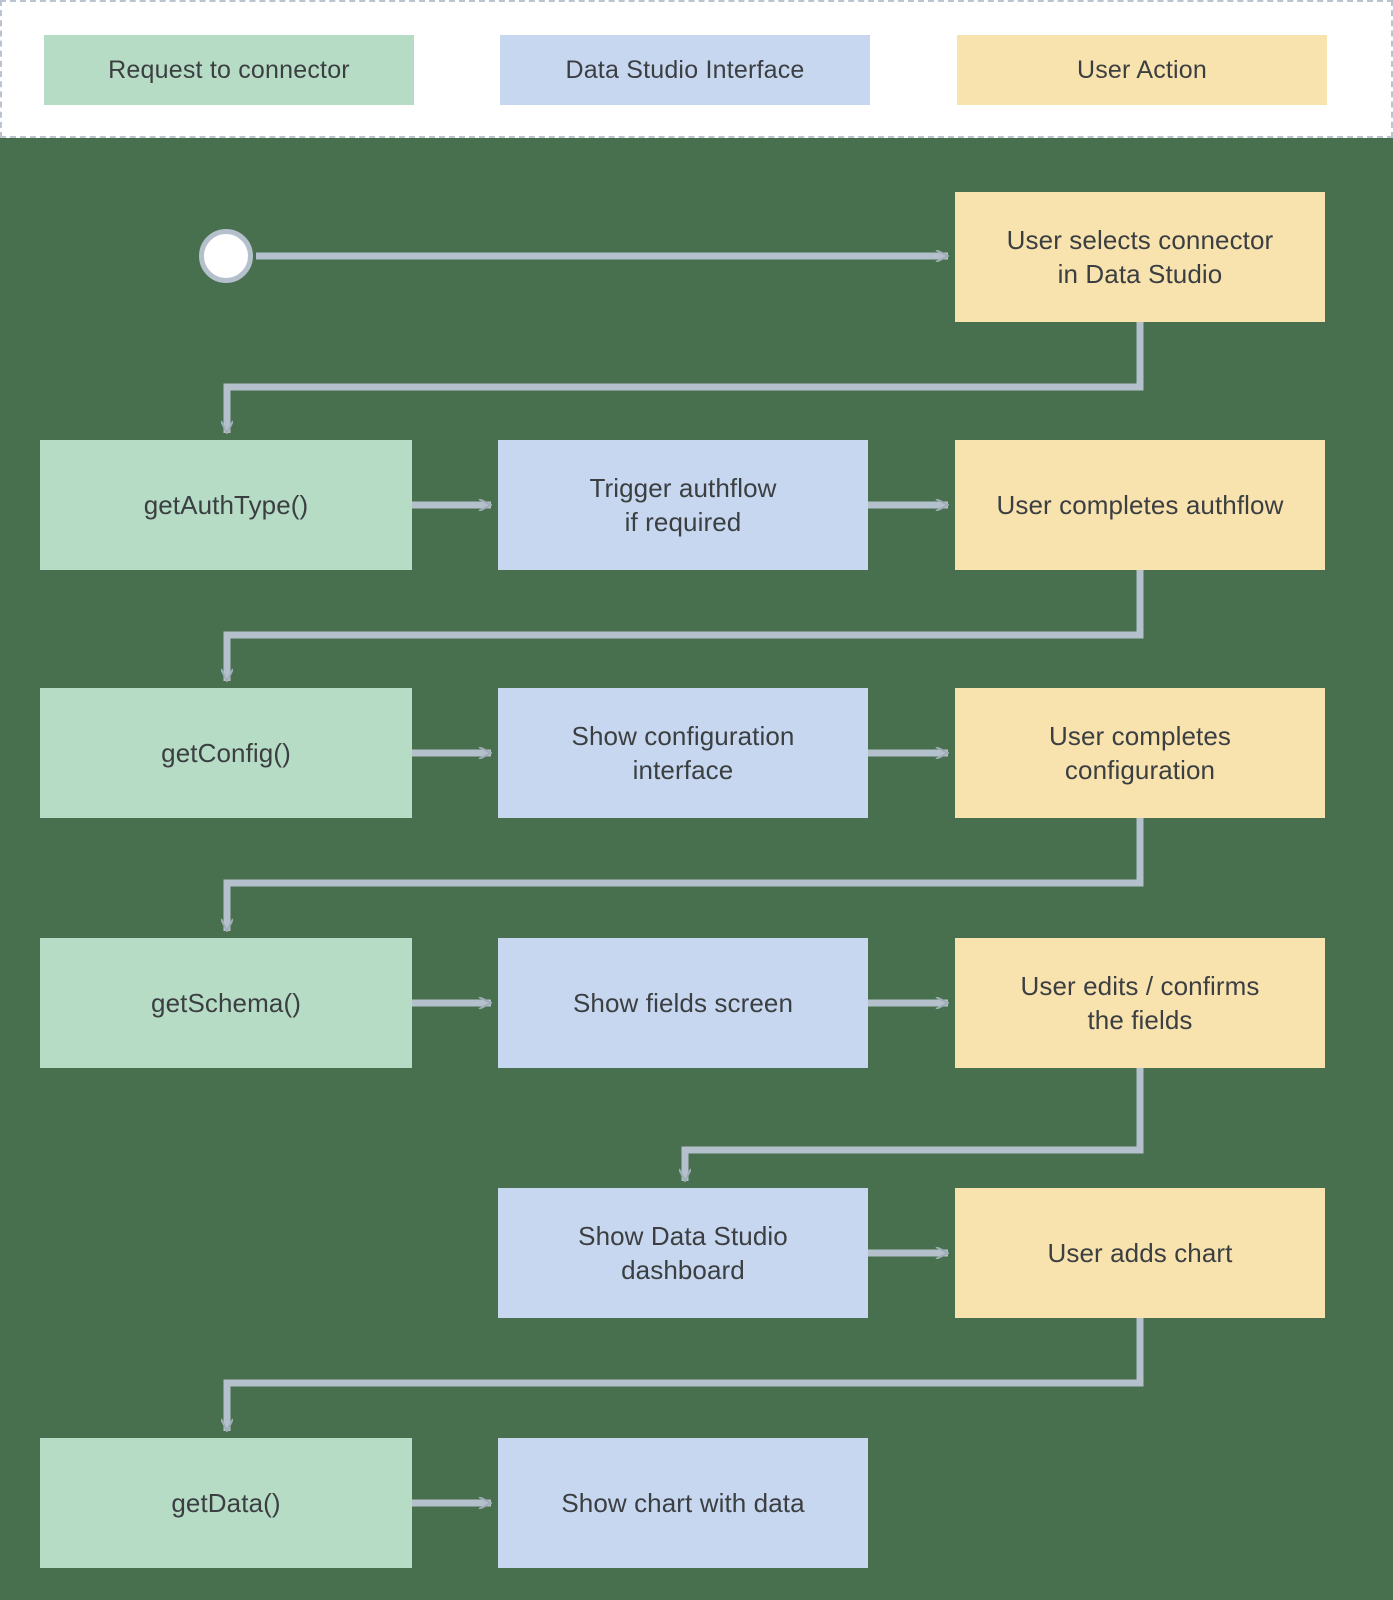 The height and width of the screenshot is (1600, 1393). I want to click on edge-user-adds-chart-to-get-data, so click(685, 1374).